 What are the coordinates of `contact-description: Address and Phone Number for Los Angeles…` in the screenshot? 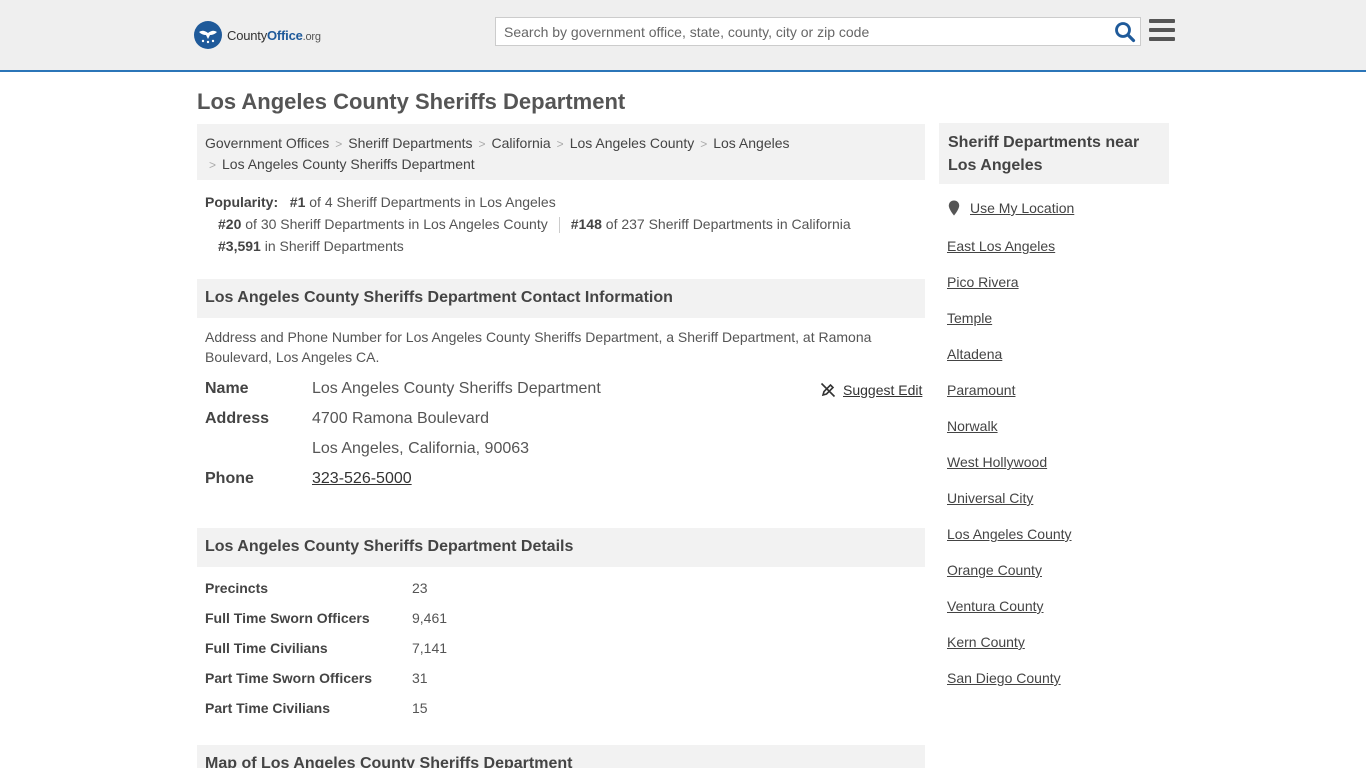 It's located at (538, 347).